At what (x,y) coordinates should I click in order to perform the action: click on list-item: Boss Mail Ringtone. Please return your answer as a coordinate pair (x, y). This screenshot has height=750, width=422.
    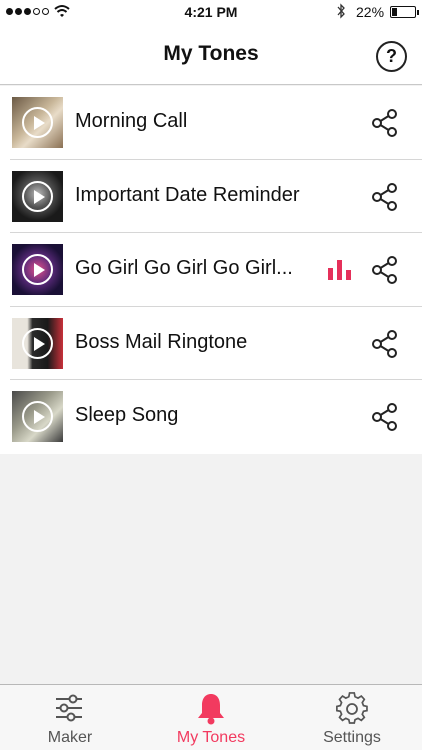
    Looking at the image, I should click on (216, 343).